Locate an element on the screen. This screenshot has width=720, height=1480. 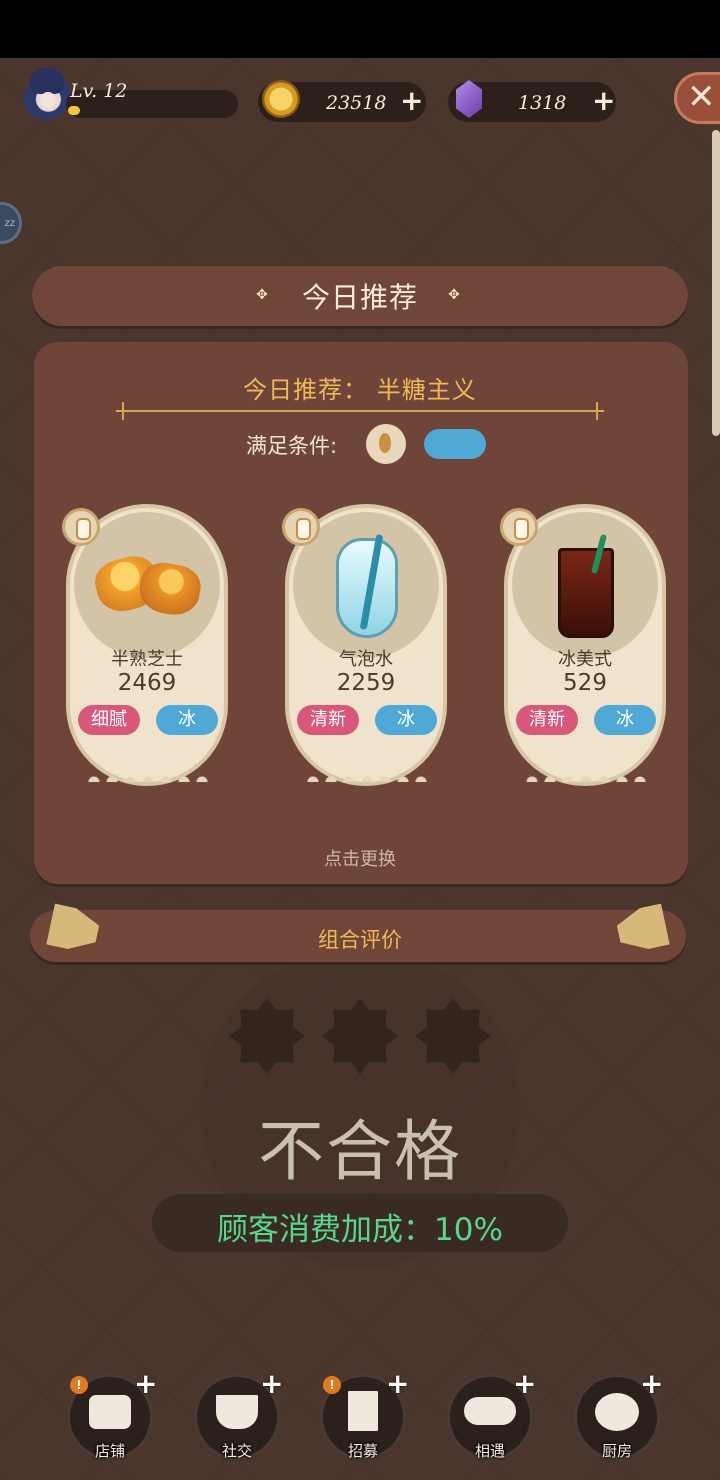
tag-smooth: 细腻 is located at coordinates (109, 720).